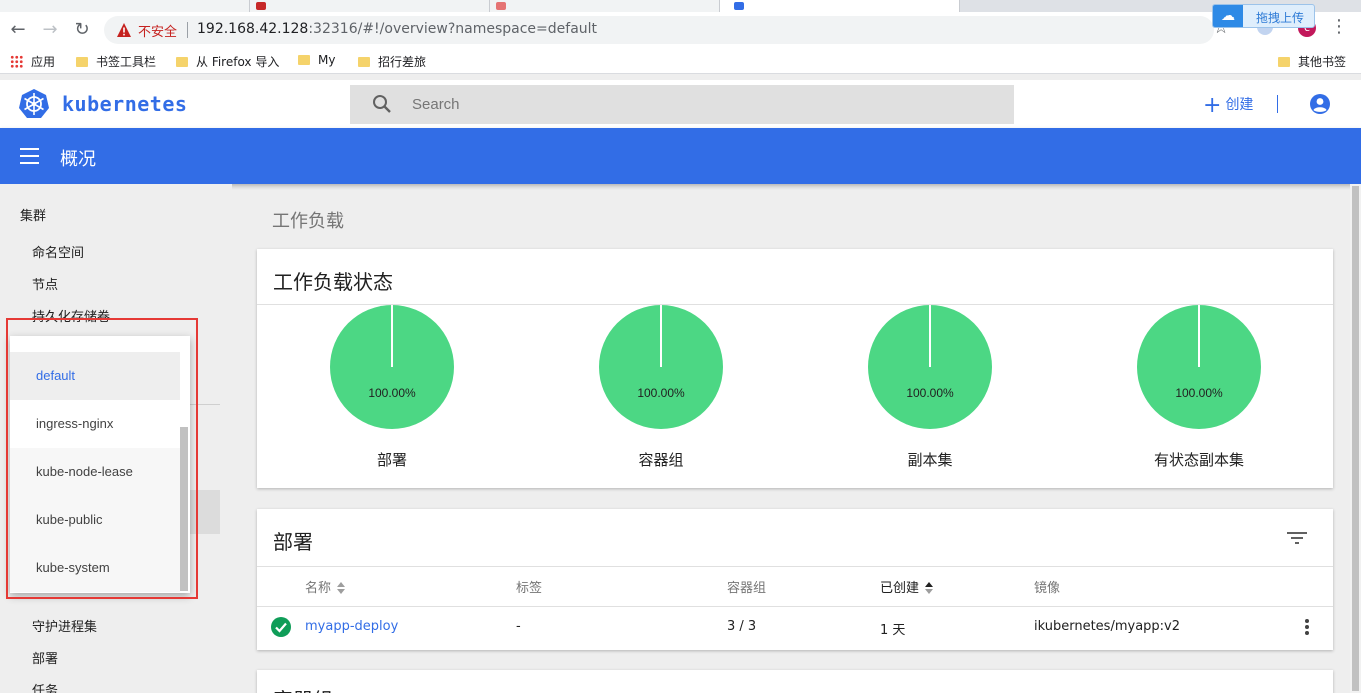 The width and height of the screenshot is (1361, 693). What do you see at coordinates (187, 30) in the screenshot?
I see `omnibox-separator` at bounding box center [187, 30].